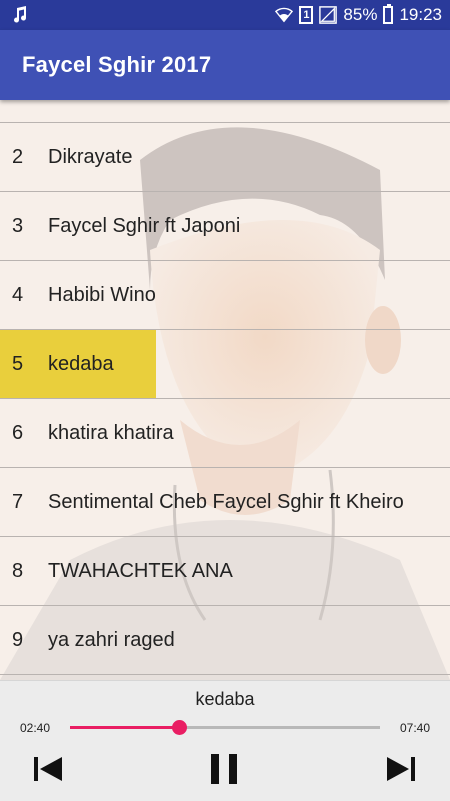  What do you see at coordinates (225, 295) in the screenshot?
I see `track-row: 4 Habibi Wino` at bounding box center [225, 295].